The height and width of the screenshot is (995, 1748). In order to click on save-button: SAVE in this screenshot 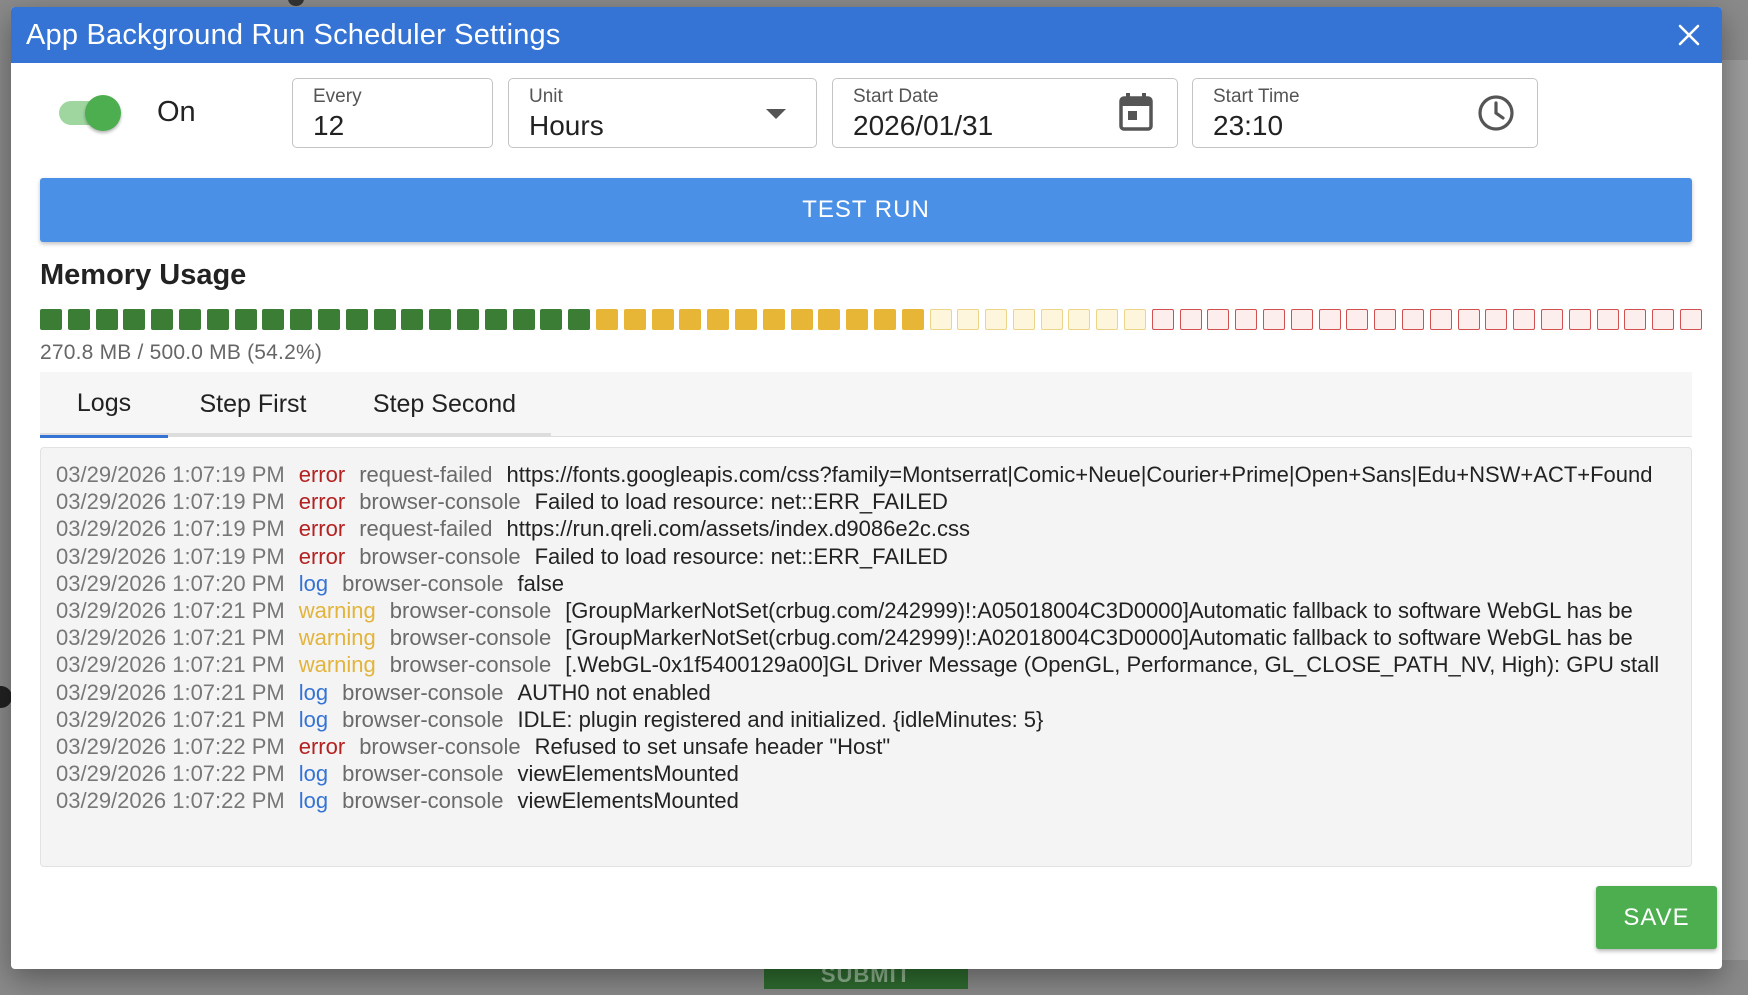, I will do `click(1656, 917)`.